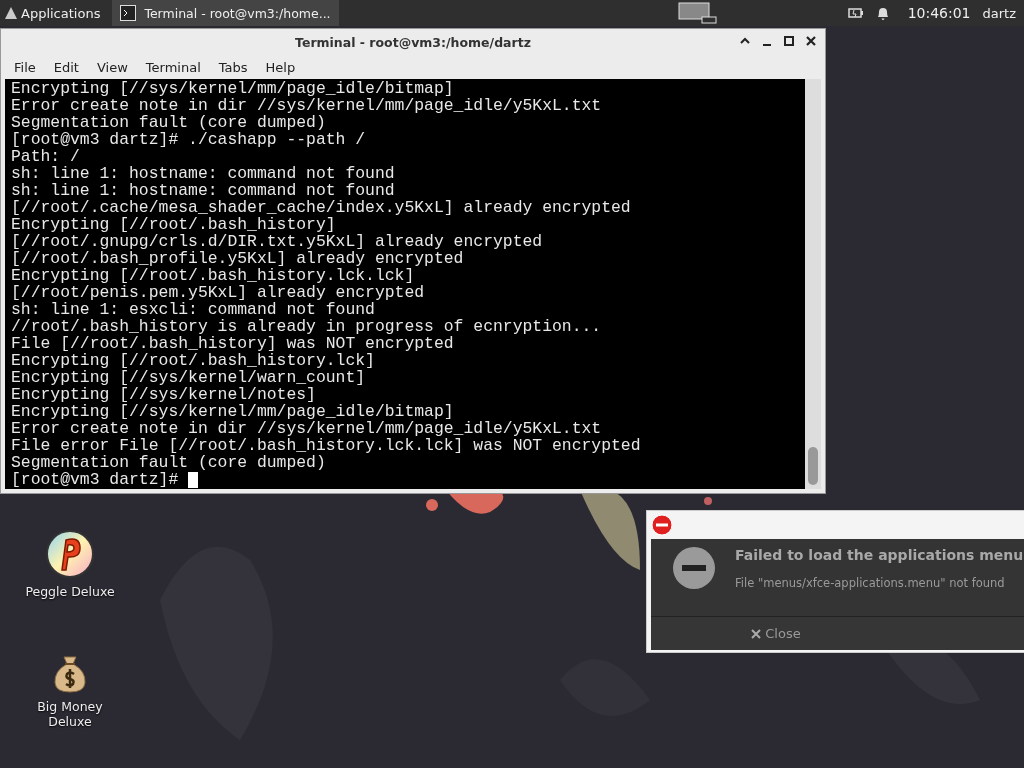 The width and height of the screenshot is (1024, 768). I want to click on close-icon, so click(756, 633).